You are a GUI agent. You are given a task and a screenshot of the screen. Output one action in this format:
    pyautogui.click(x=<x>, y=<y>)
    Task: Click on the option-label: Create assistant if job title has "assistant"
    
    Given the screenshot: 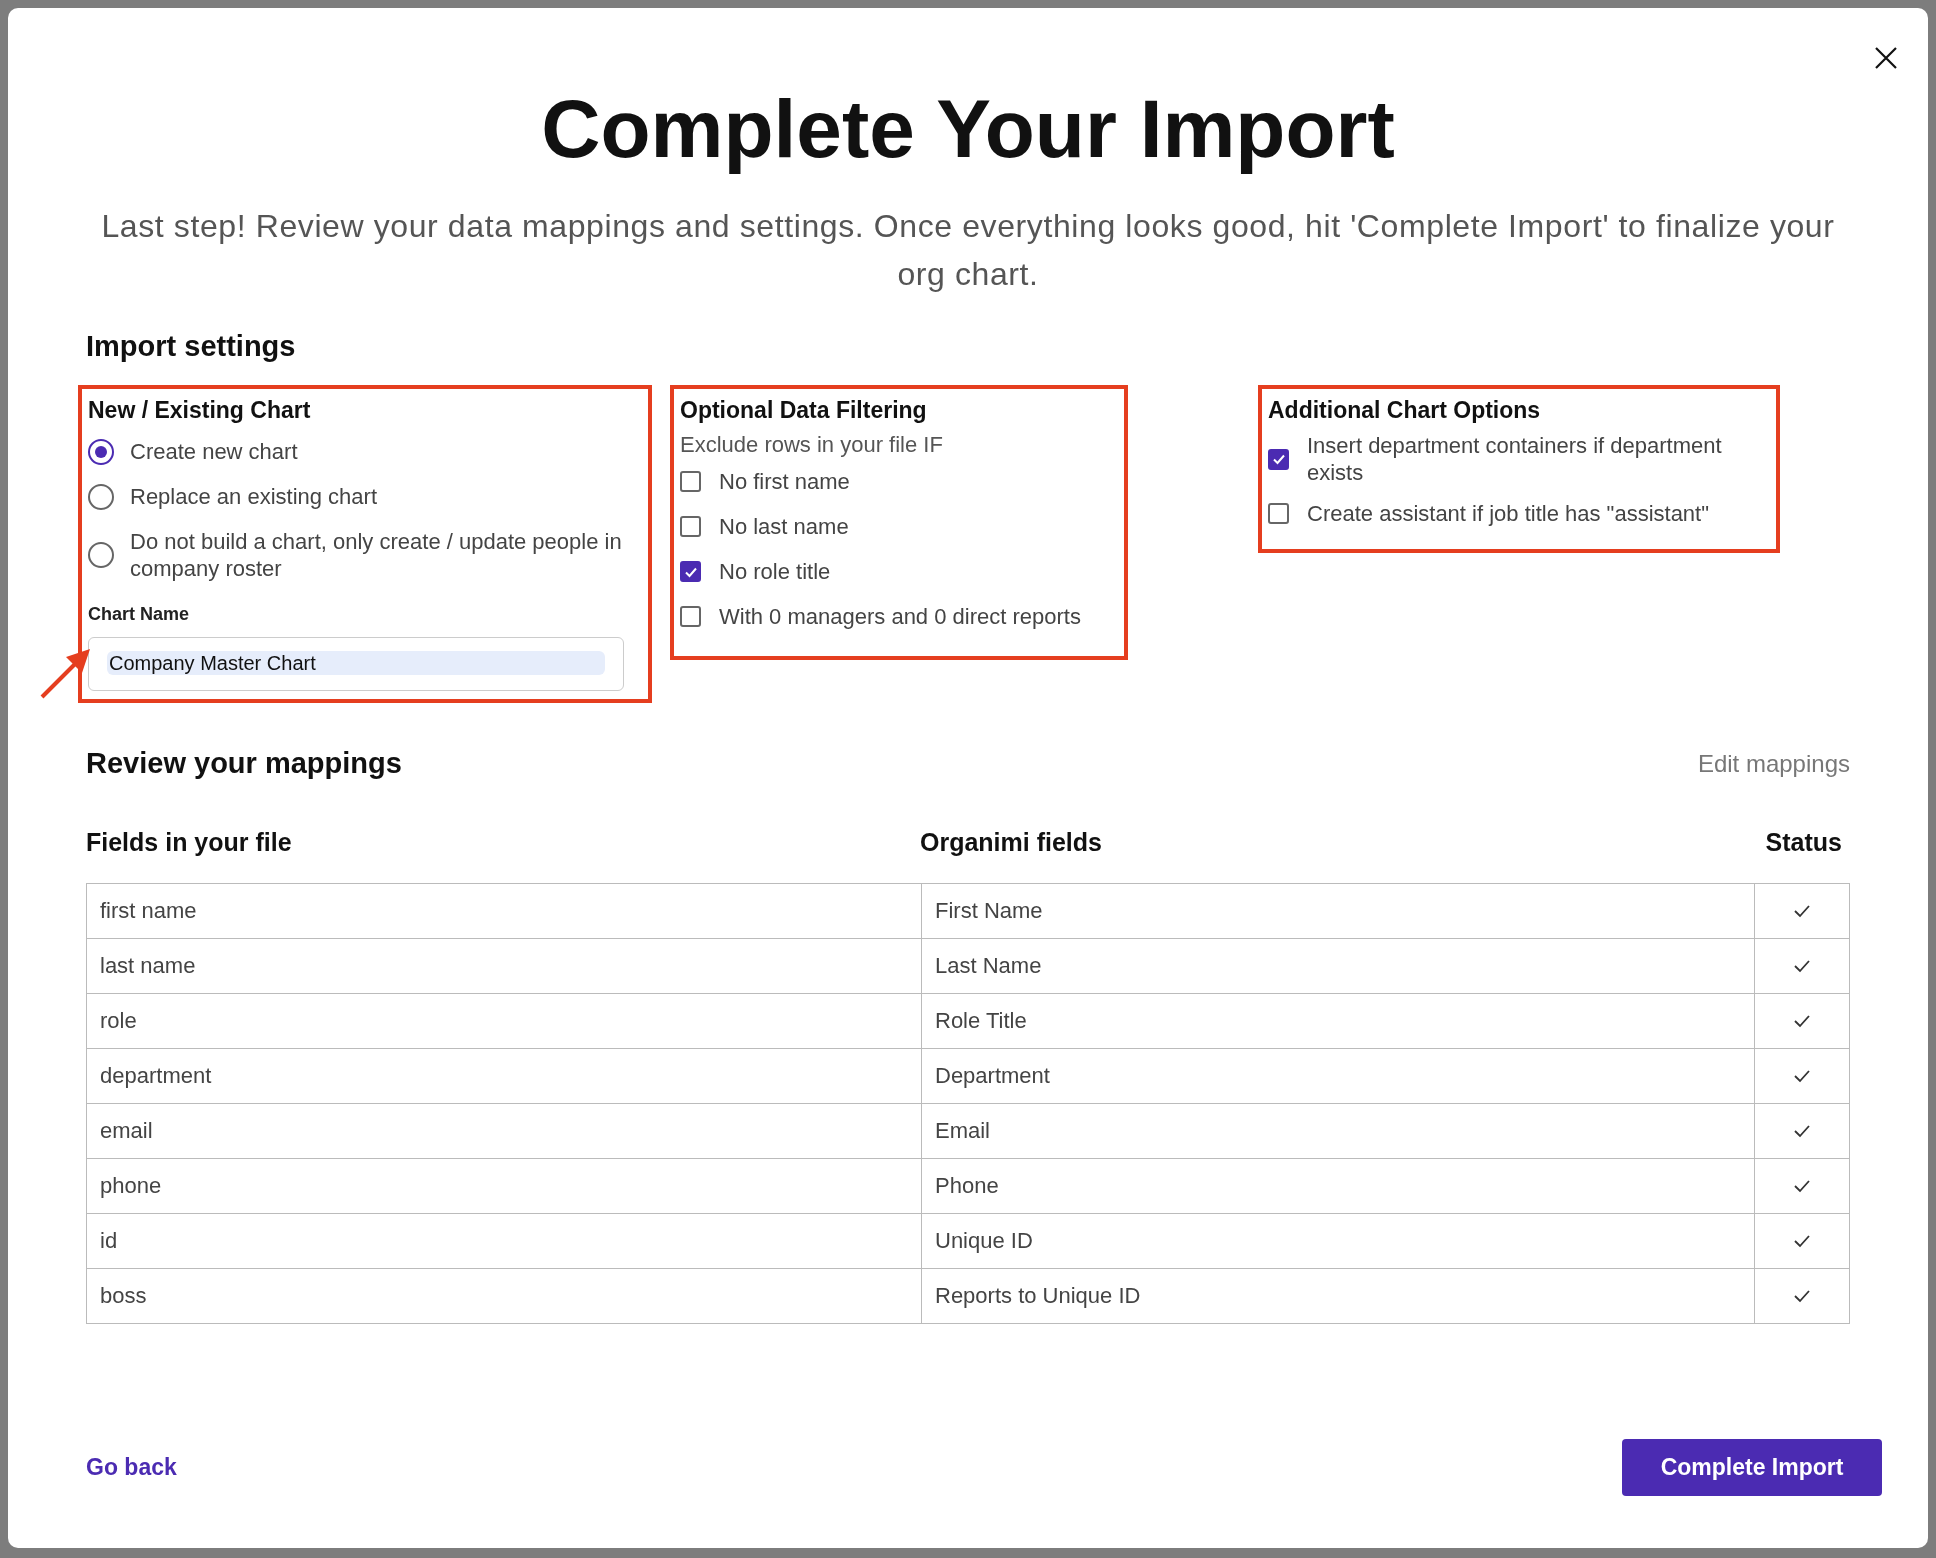 What is the action you would take?
    pyautogui.click(x=1508, y=514)
    